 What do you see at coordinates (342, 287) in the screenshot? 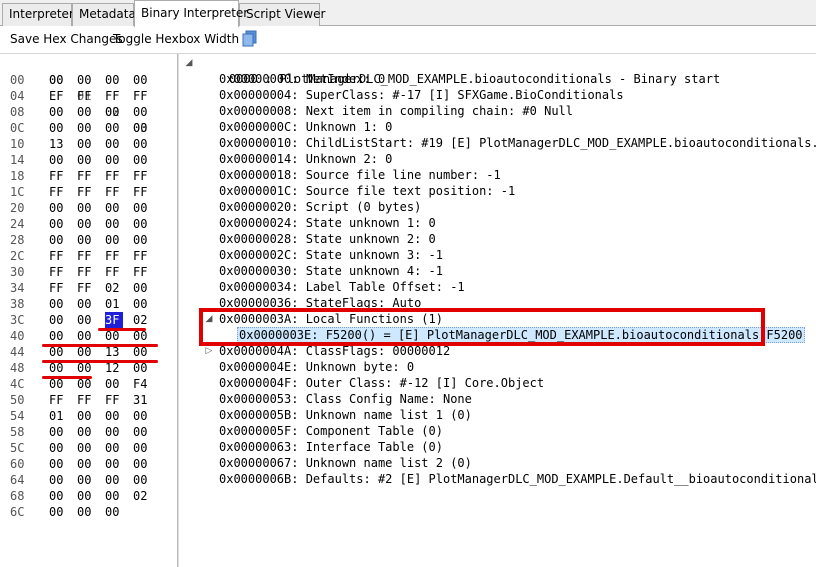
I see `tree-item: 0x00000034: Label Table Offset: -1` at bounding box center [342, 287].